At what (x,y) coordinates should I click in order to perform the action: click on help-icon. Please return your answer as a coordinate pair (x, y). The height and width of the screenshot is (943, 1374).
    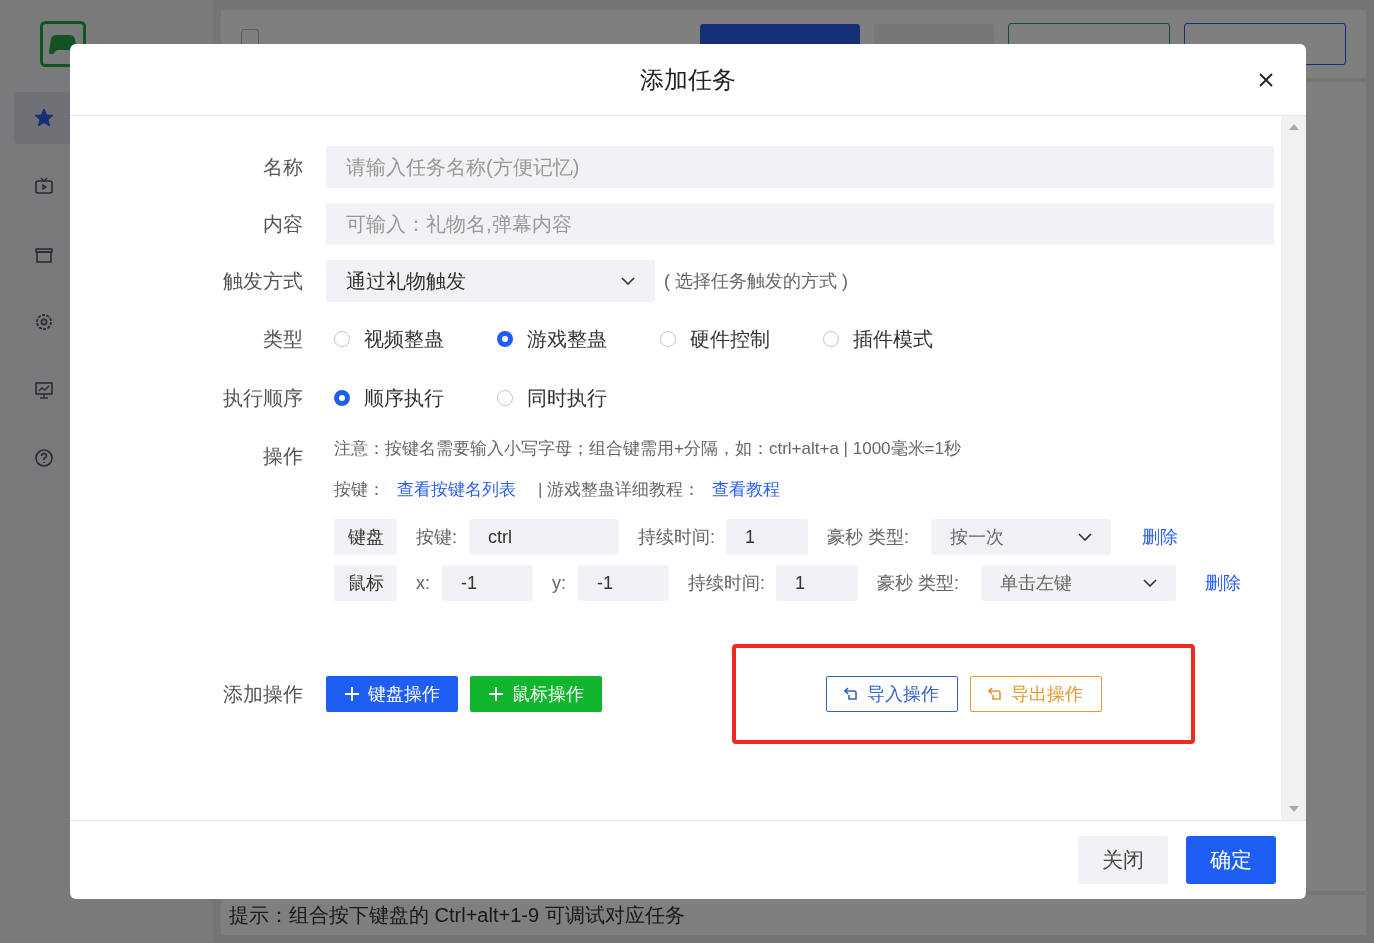
    Looking at the image, I should click on (44, 458).